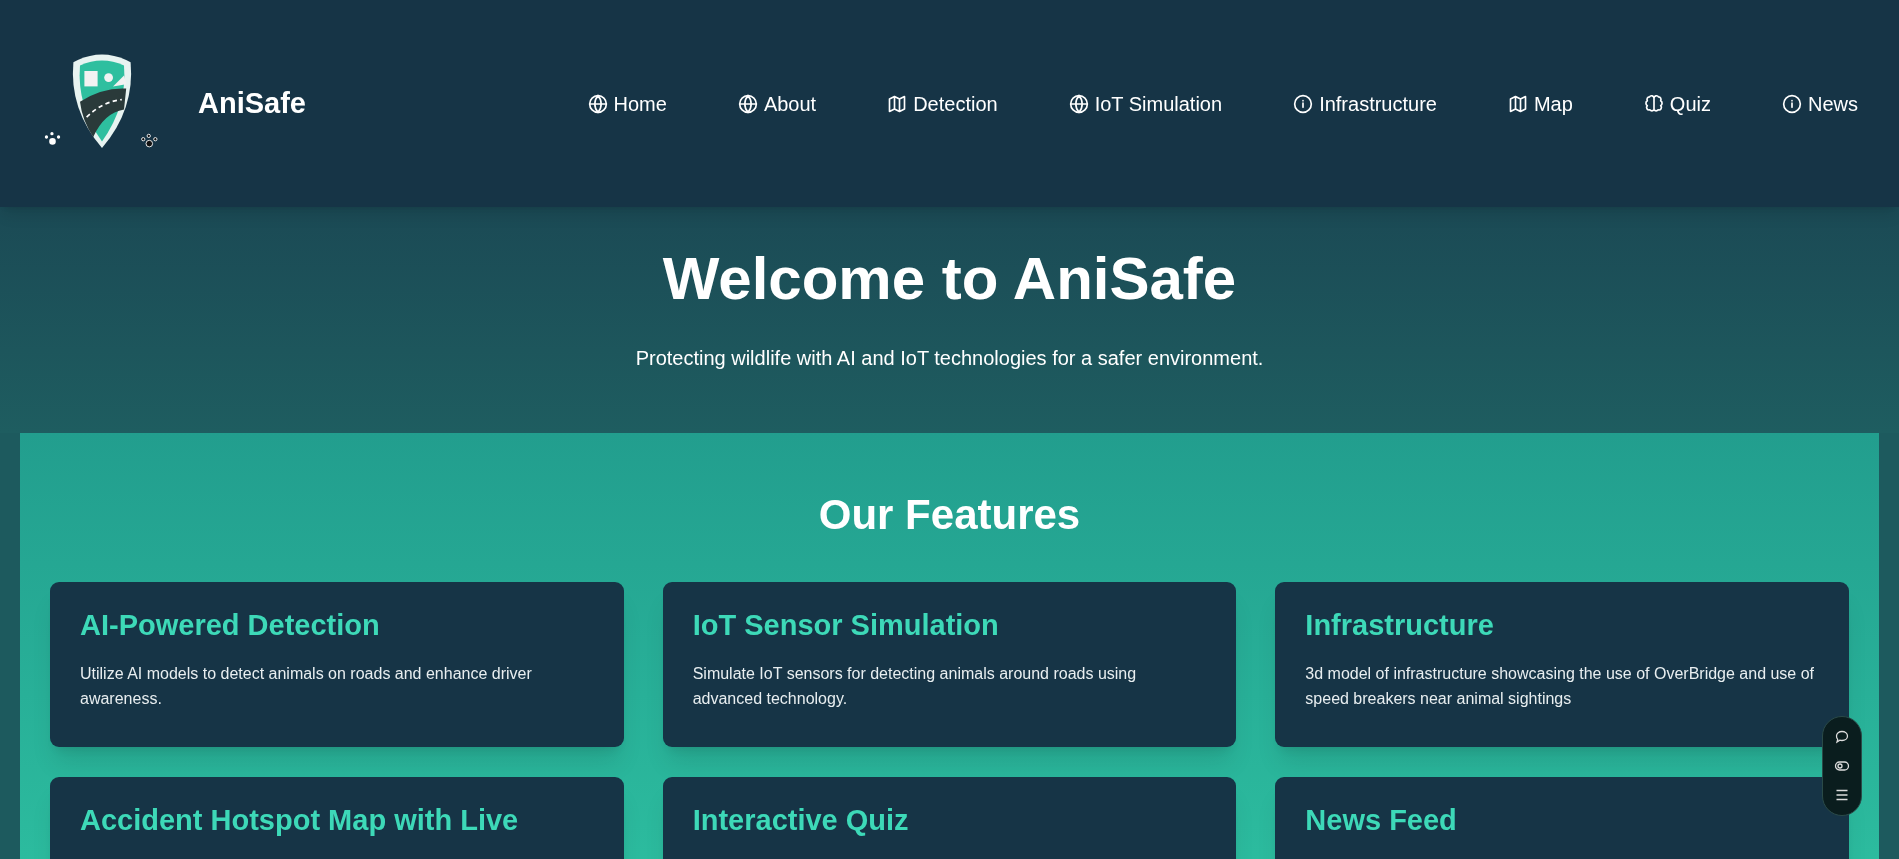 The image size is (1899, 859). I want to click on card-title: Infrastructure, so click(1400, 625).